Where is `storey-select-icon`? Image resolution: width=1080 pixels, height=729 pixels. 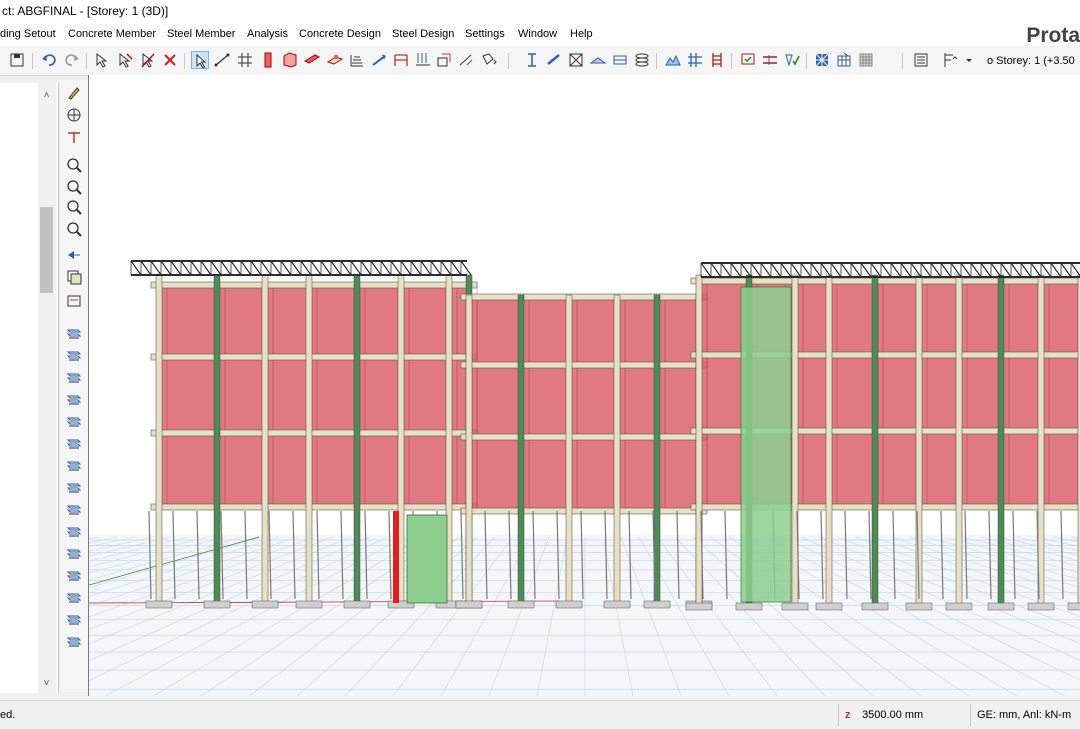 storey-select-icon is located at coordinates (949, 60).